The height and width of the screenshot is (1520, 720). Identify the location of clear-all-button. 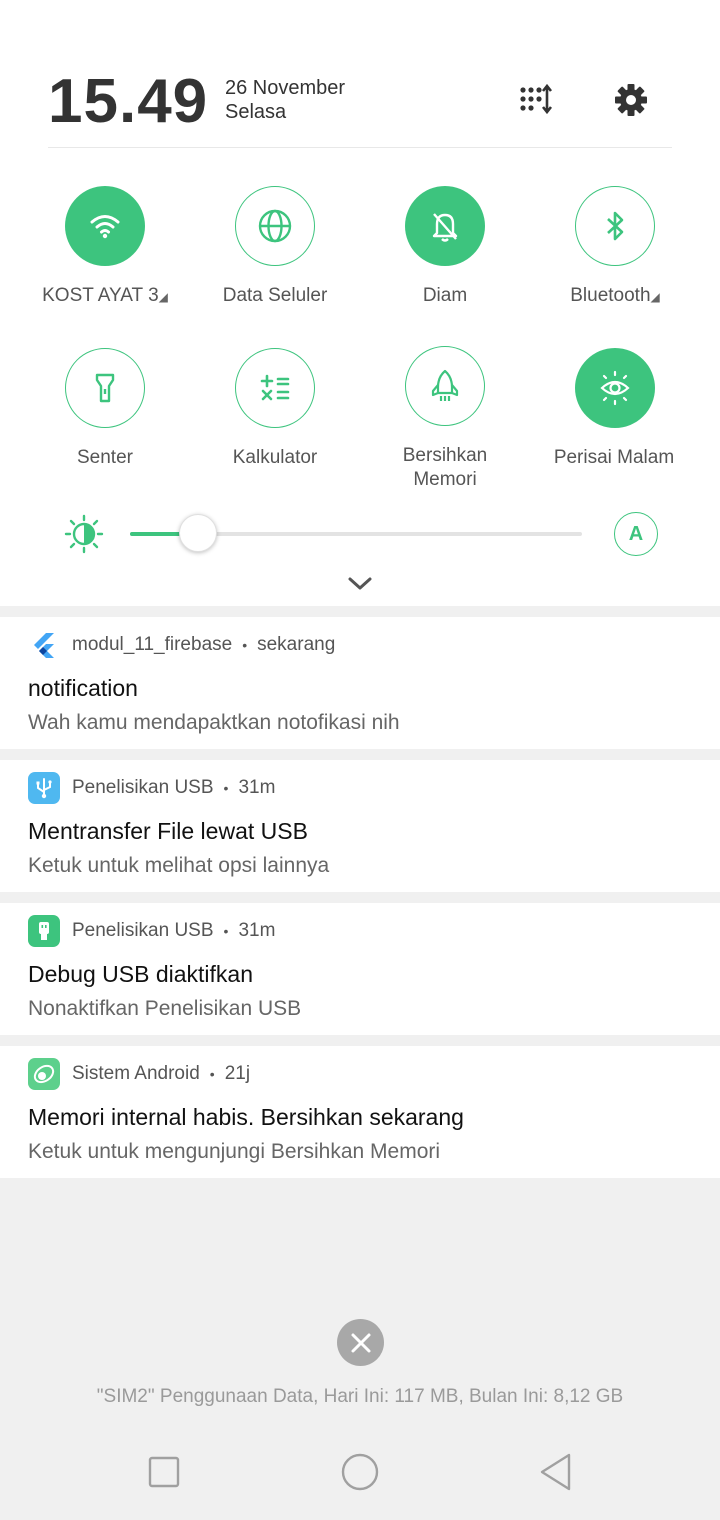
(360, 1342).